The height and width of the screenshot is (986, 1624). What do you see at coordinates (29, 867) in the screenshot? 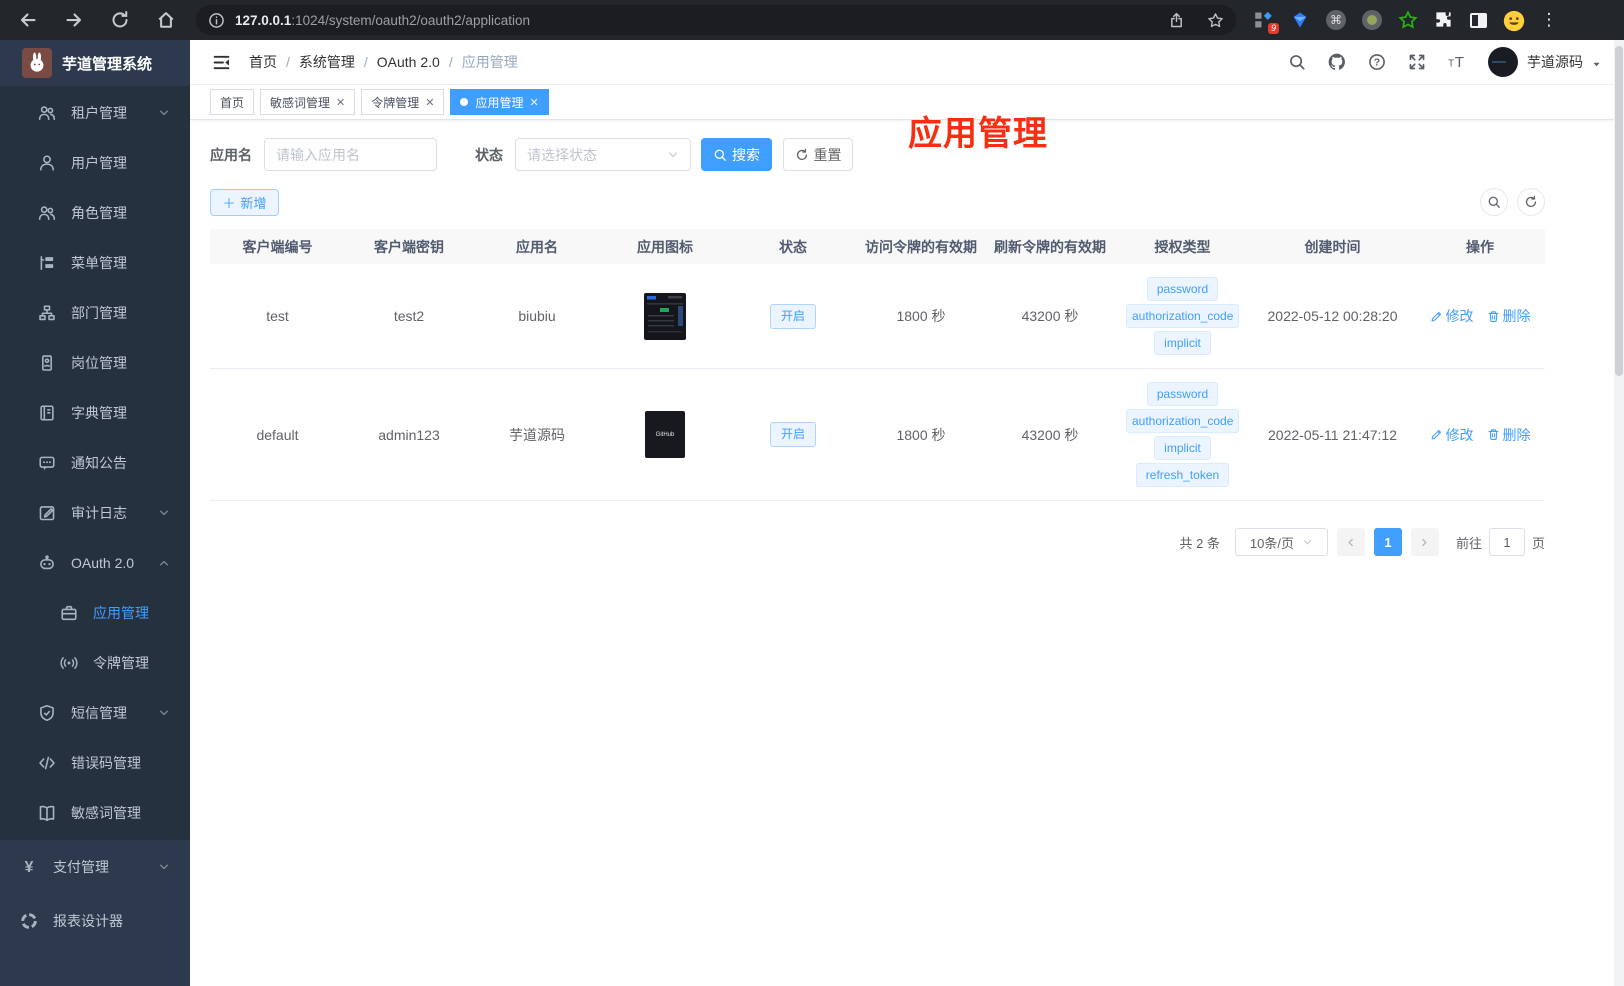
I see `yen-icon` at bounding box center [29, 867].